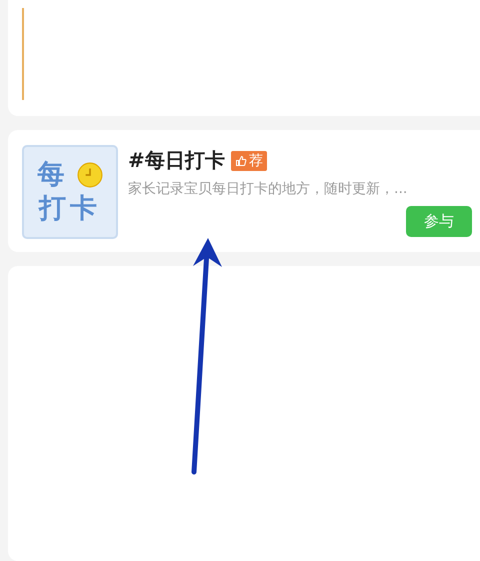 The image size is (480, 561). Describe the element at coordinates (176, 160) in the screenshot. I see `topic-title: #每日打卡` at that location.